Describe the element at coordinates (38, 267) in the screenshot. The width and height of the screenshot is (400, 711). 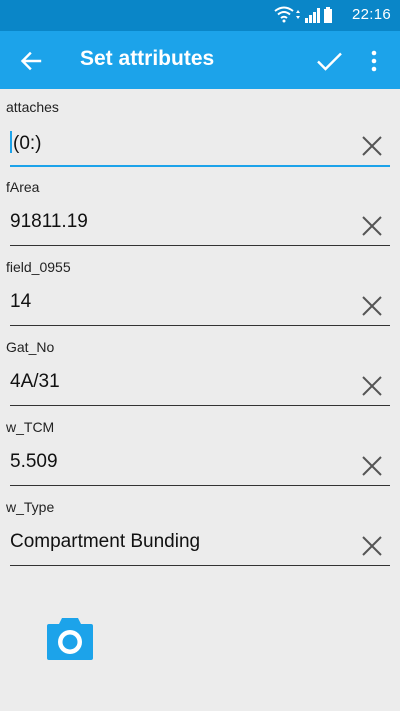
I see `field-label: field_0955` at that location.